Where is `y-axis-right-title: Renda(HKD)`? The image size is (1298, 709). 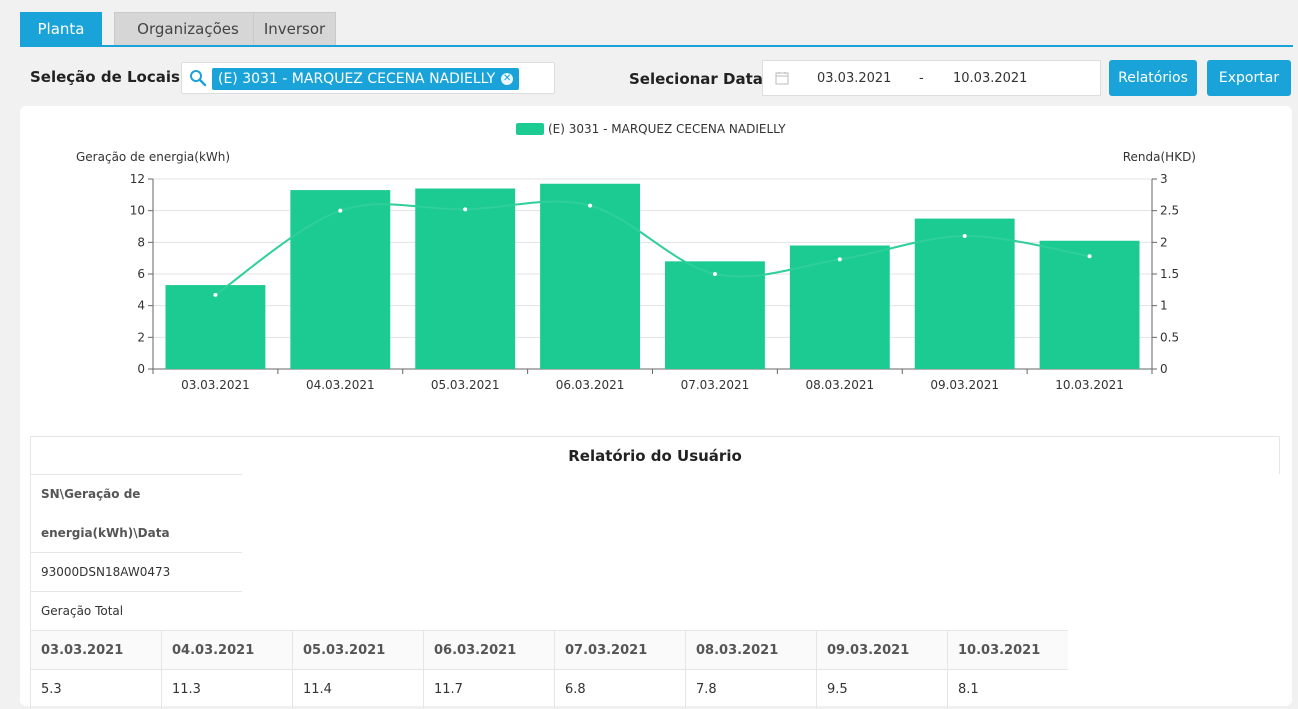 y-axis-right-title: Renda(HKD) is located at coordinates (1159, 157).